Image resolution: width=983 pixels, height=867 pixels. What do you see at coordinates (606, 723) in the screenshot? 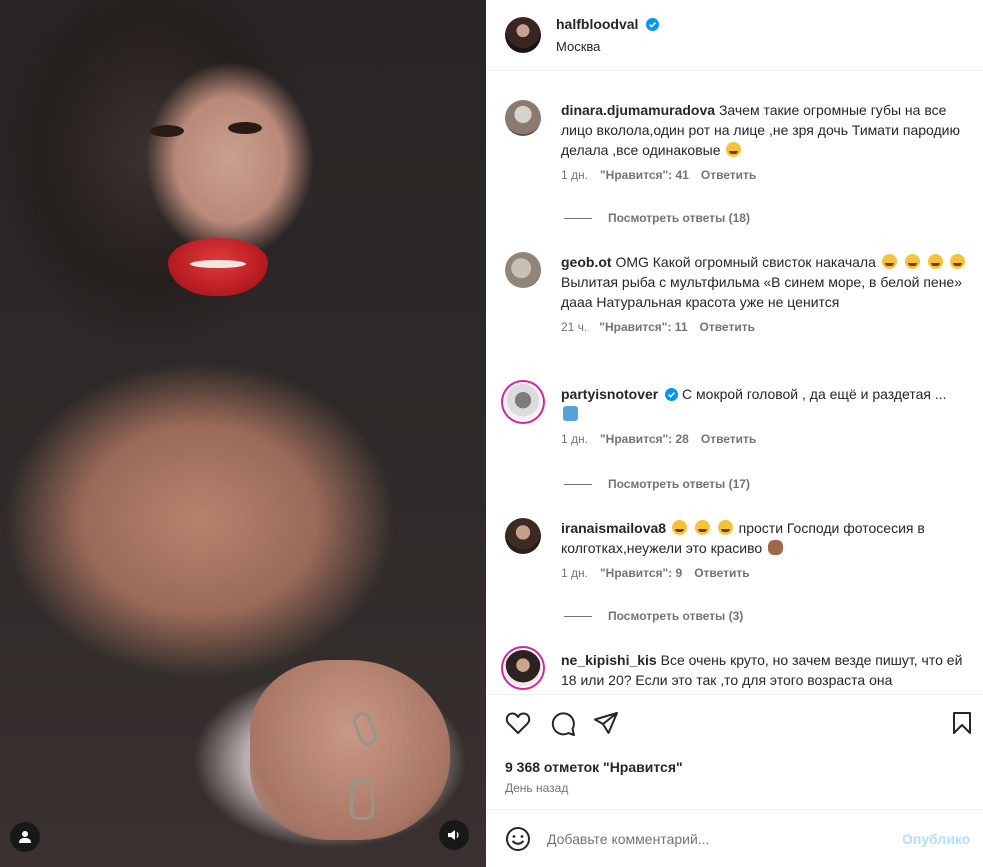
I see `share-icon` at bounding box center [606, 723].